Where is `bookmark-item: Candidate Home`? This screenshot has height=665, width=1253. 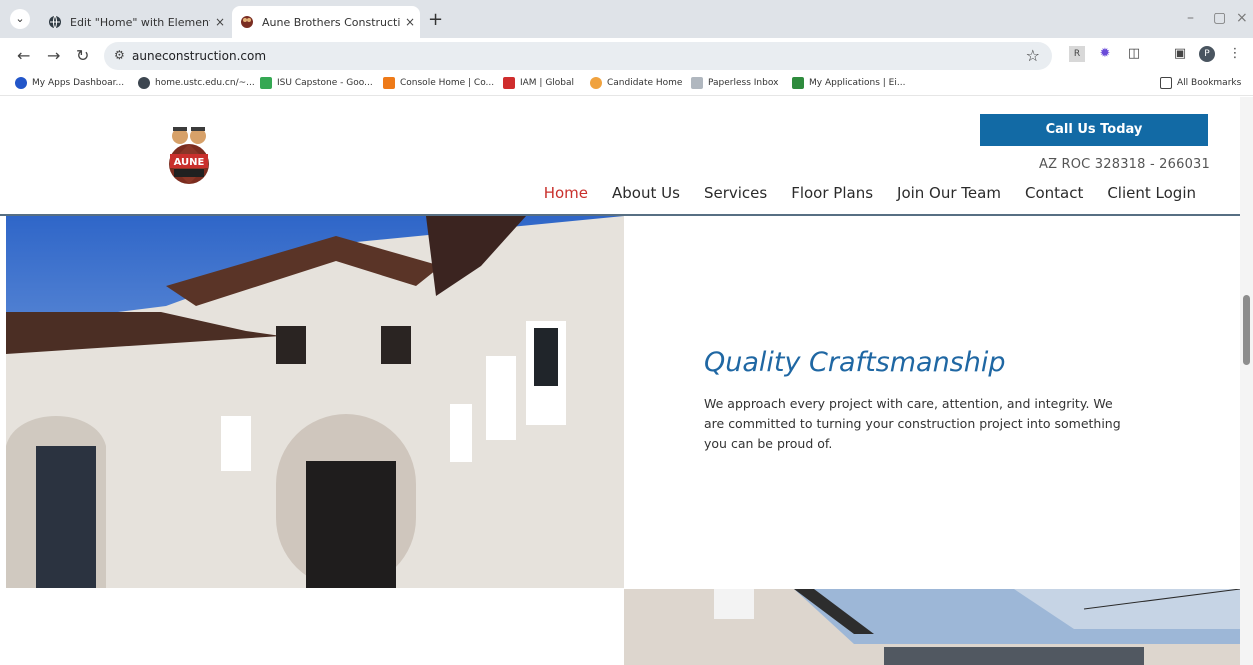 bookmark-item: Candidate Home is located at coordinates (636, 83).